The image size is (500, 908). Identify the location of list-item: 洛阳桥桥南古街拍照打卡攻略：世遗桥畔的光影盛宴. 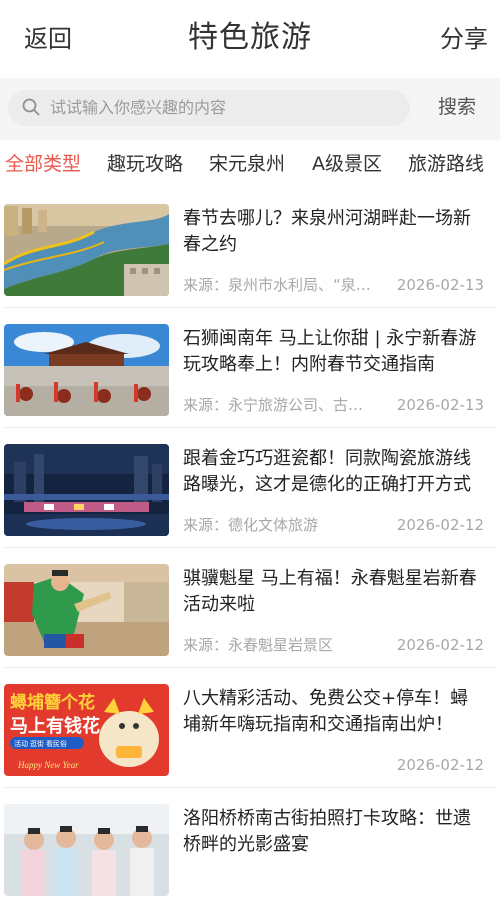
(250, 848).